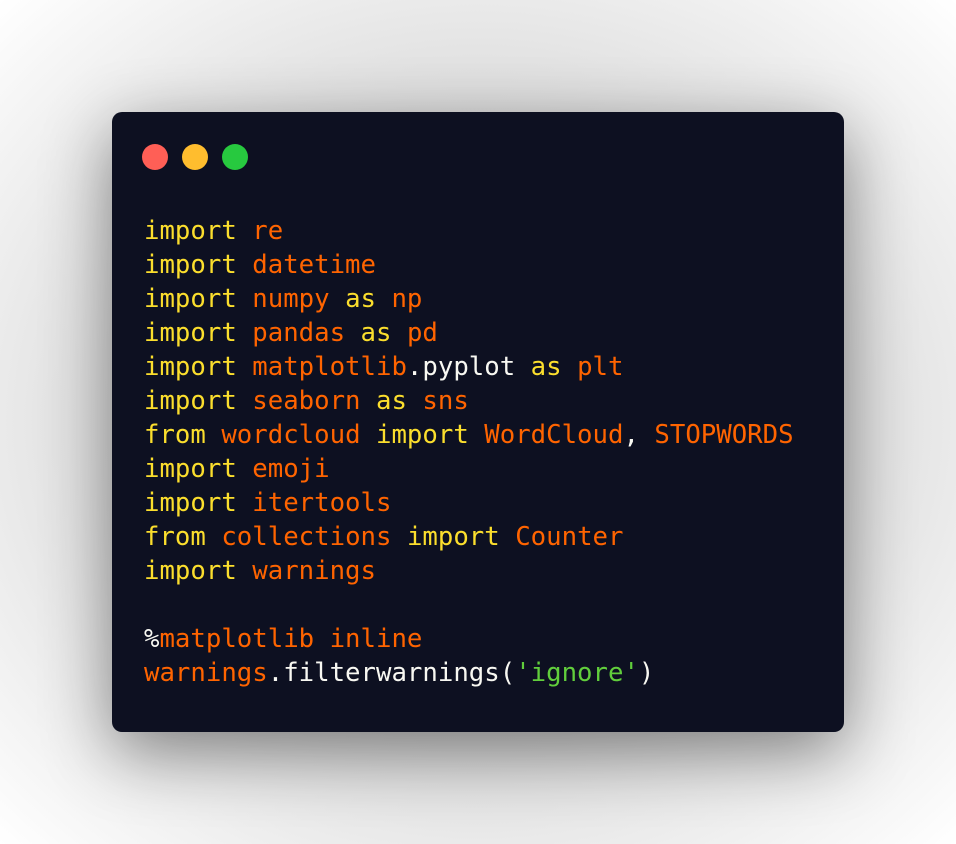 The image size is (956, 844). I want to click on code-token-name: itertools, so click(322, 503).